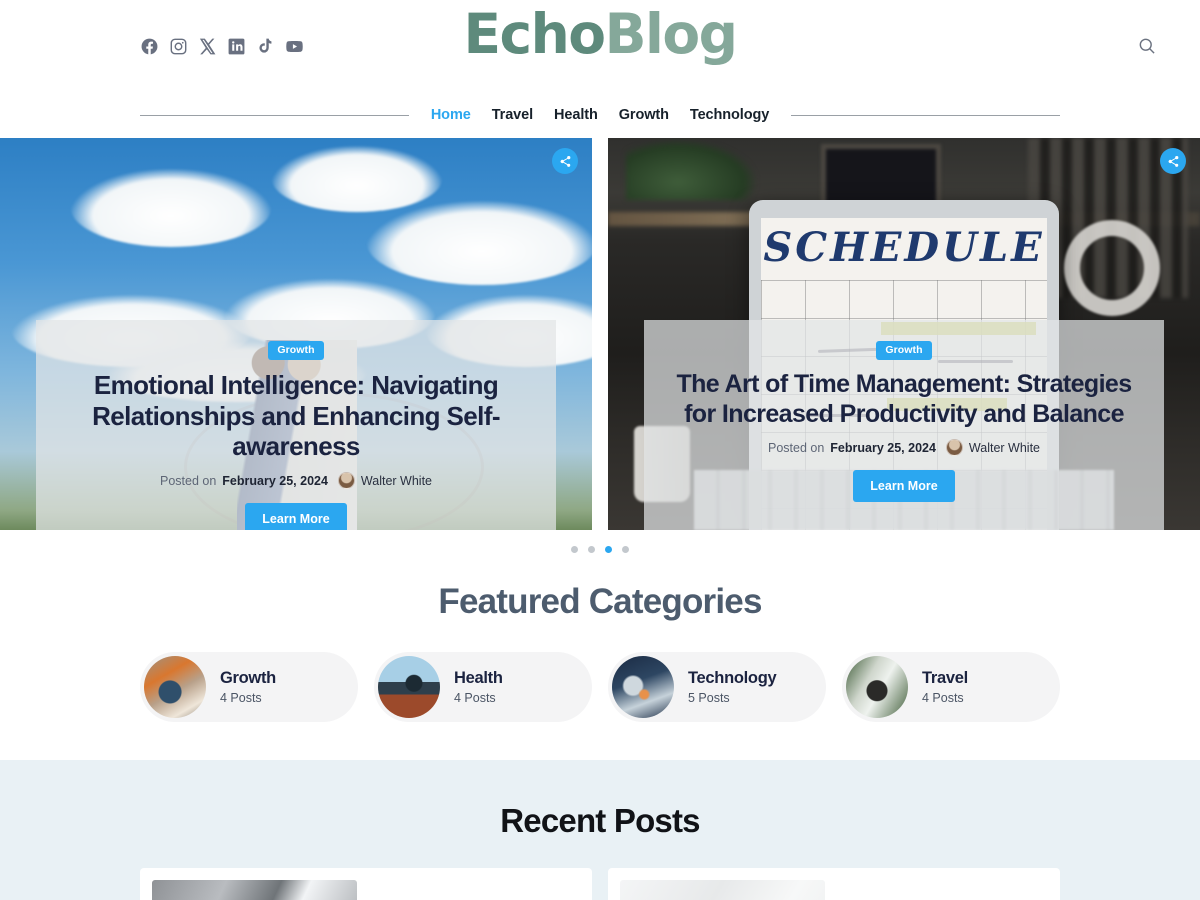 The height and width of the screenshot is (900, 1200). Describe the element at coordinates (149, 46) in the screenshot. I see `facebook-icon` at that location.